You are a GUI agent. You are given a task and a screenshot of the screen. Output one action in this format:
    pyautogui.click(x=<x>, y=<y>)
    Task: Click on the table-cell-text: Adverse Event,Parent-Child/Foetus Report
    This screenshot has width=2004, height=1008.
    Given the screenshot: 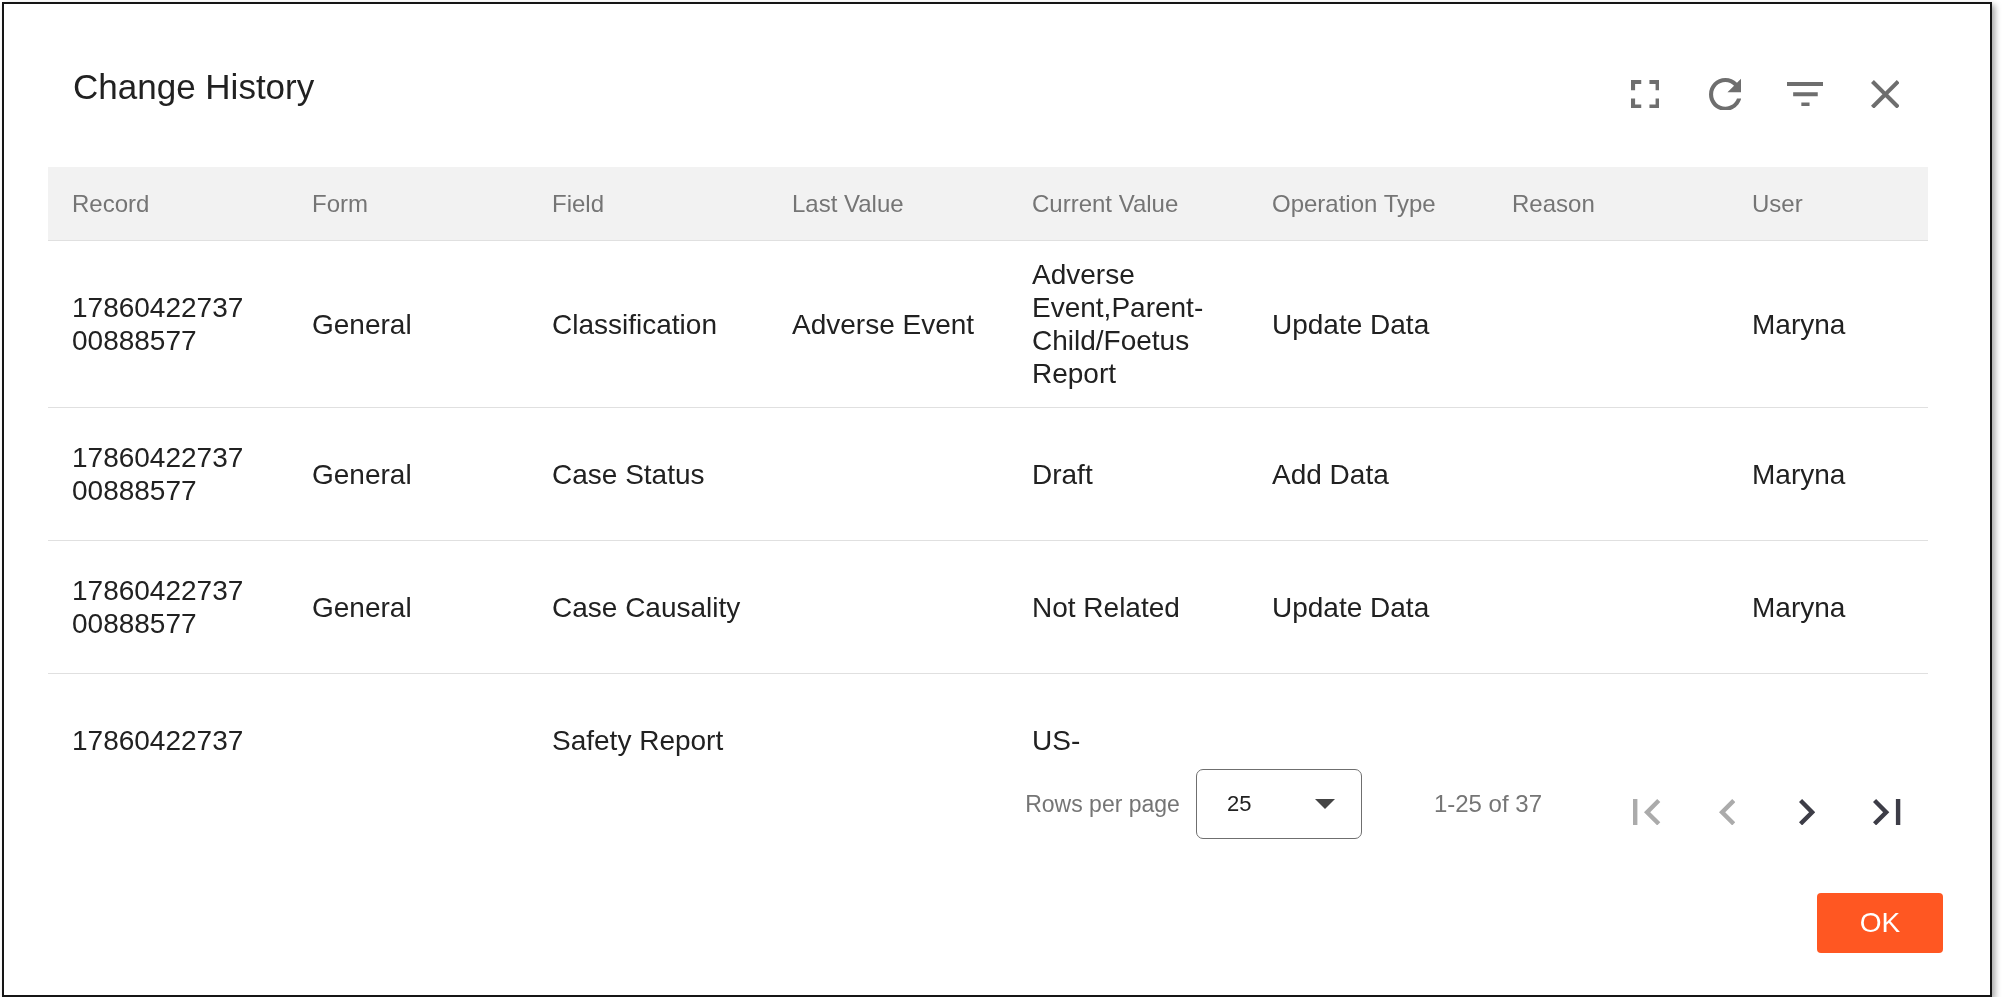 What is the action you would take?
    pyautogui.click(x=1118, y=324)
    